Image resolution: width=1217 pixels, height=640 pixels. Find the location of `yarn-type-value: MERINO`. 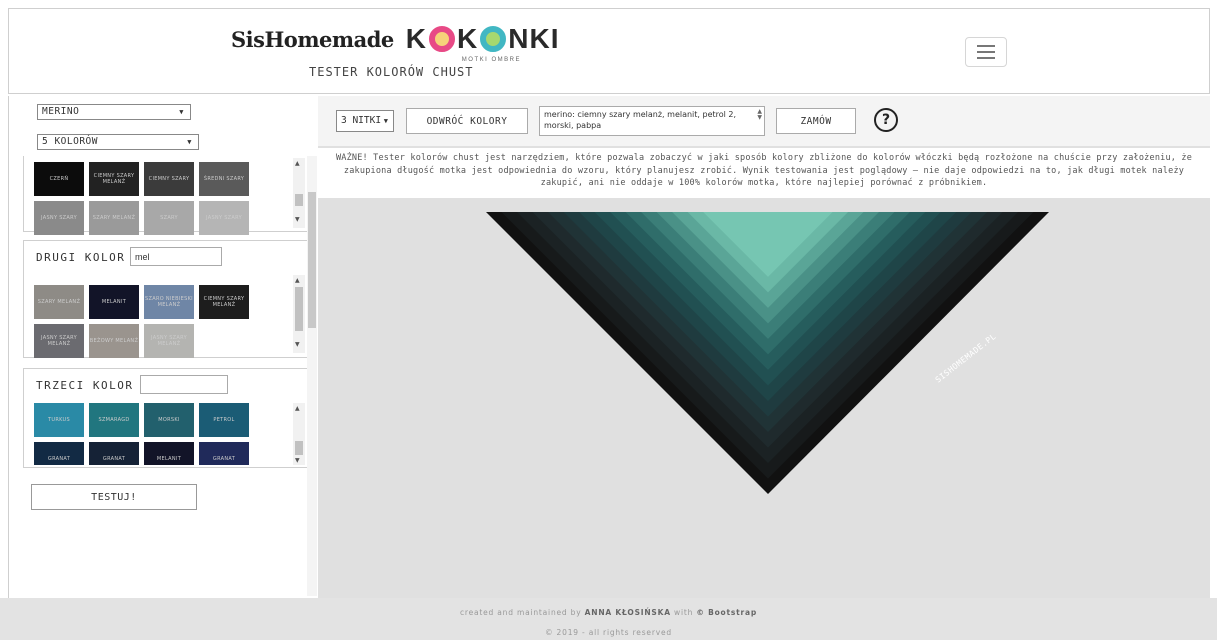

yarn-type-value: MERINO is located at coordinates (61, 111).